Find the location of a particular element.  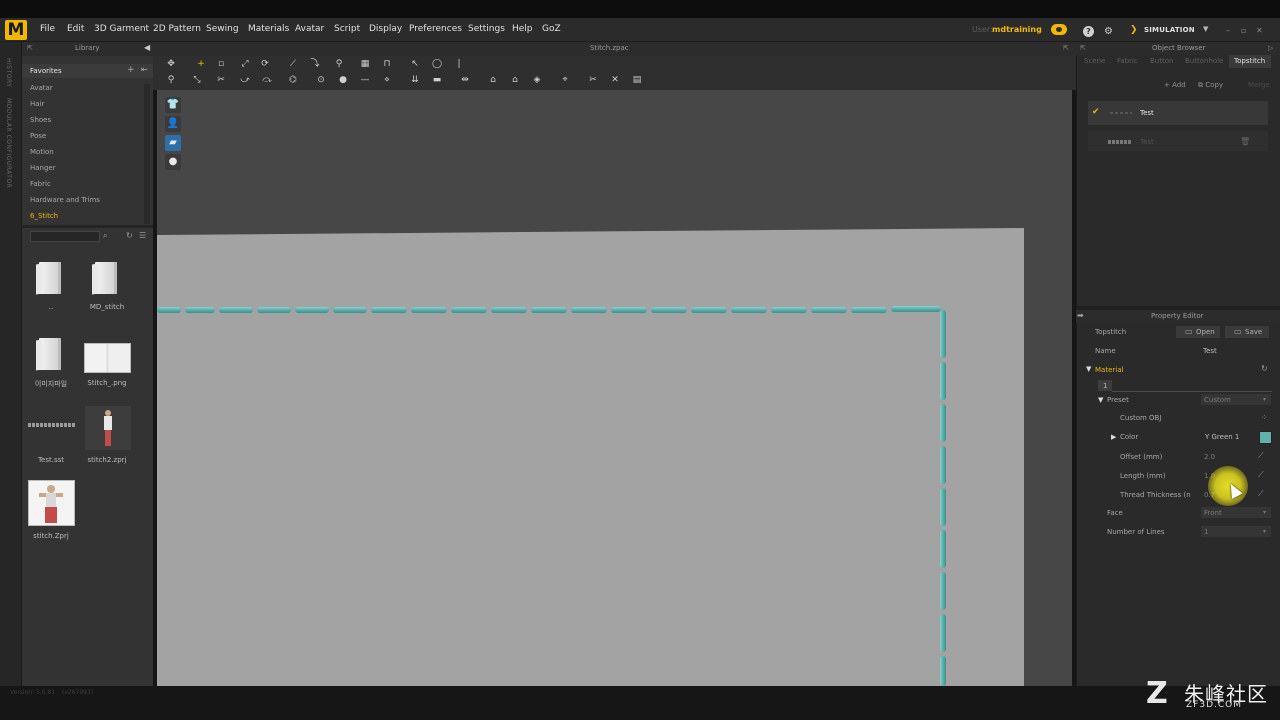

expand-material-icon: ▼ is located at coordinates (1088, 369).